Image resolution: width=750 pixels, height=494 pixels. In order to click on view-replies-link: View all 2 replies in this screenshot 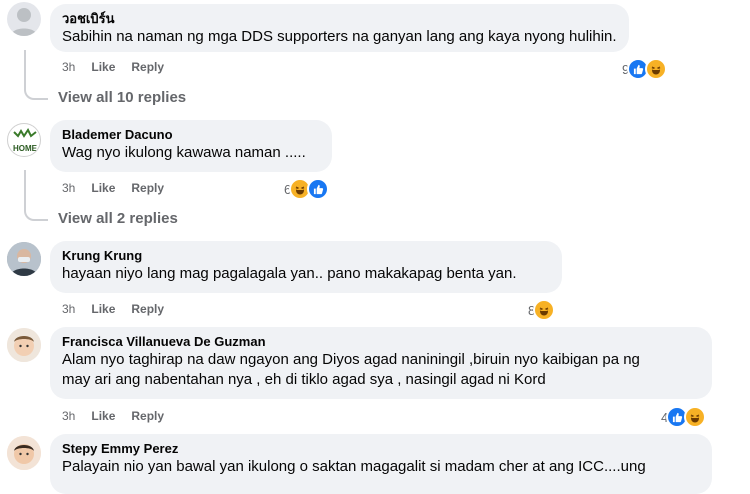, I will do `click(118, 218)`.